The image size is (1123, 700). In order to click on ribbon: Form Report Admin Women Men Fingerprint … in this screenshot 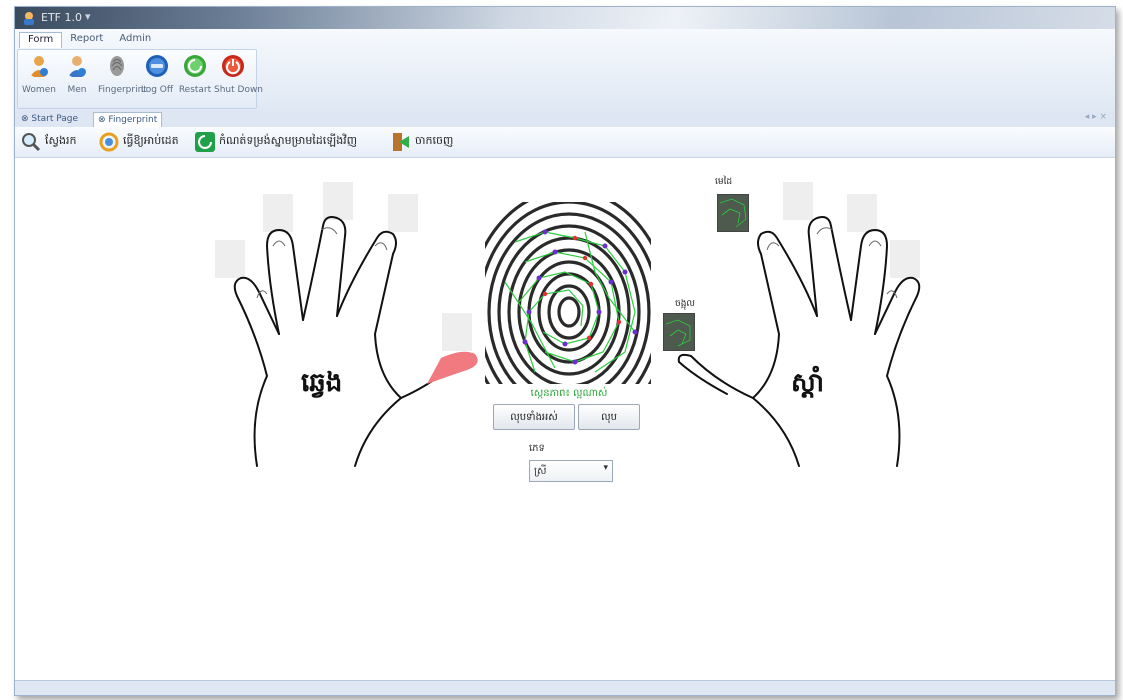, I will do `click(565, 70)`.